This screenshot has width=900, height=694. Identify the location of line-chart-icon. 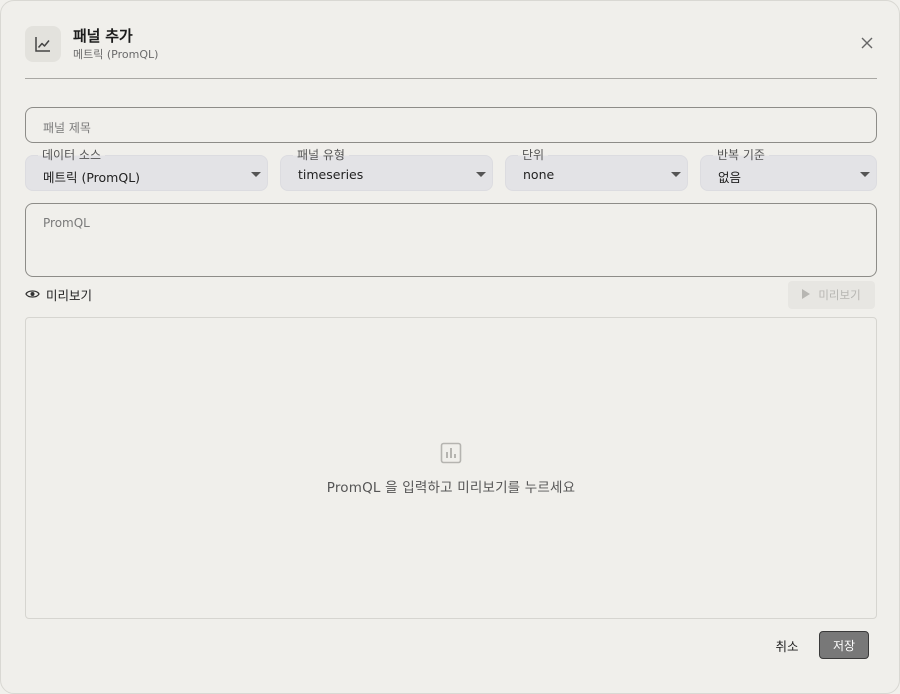
(43, 44).